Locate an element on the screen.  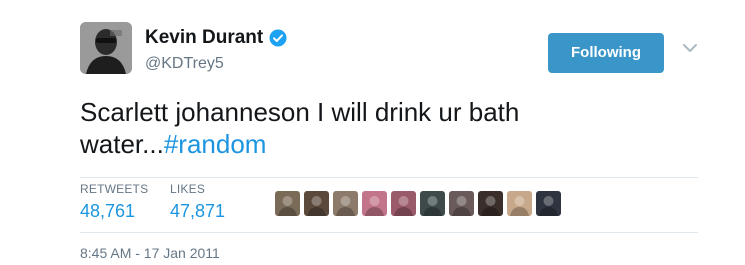
likes-stat: LIKES 47,871 is located at coordinates (197, 202).